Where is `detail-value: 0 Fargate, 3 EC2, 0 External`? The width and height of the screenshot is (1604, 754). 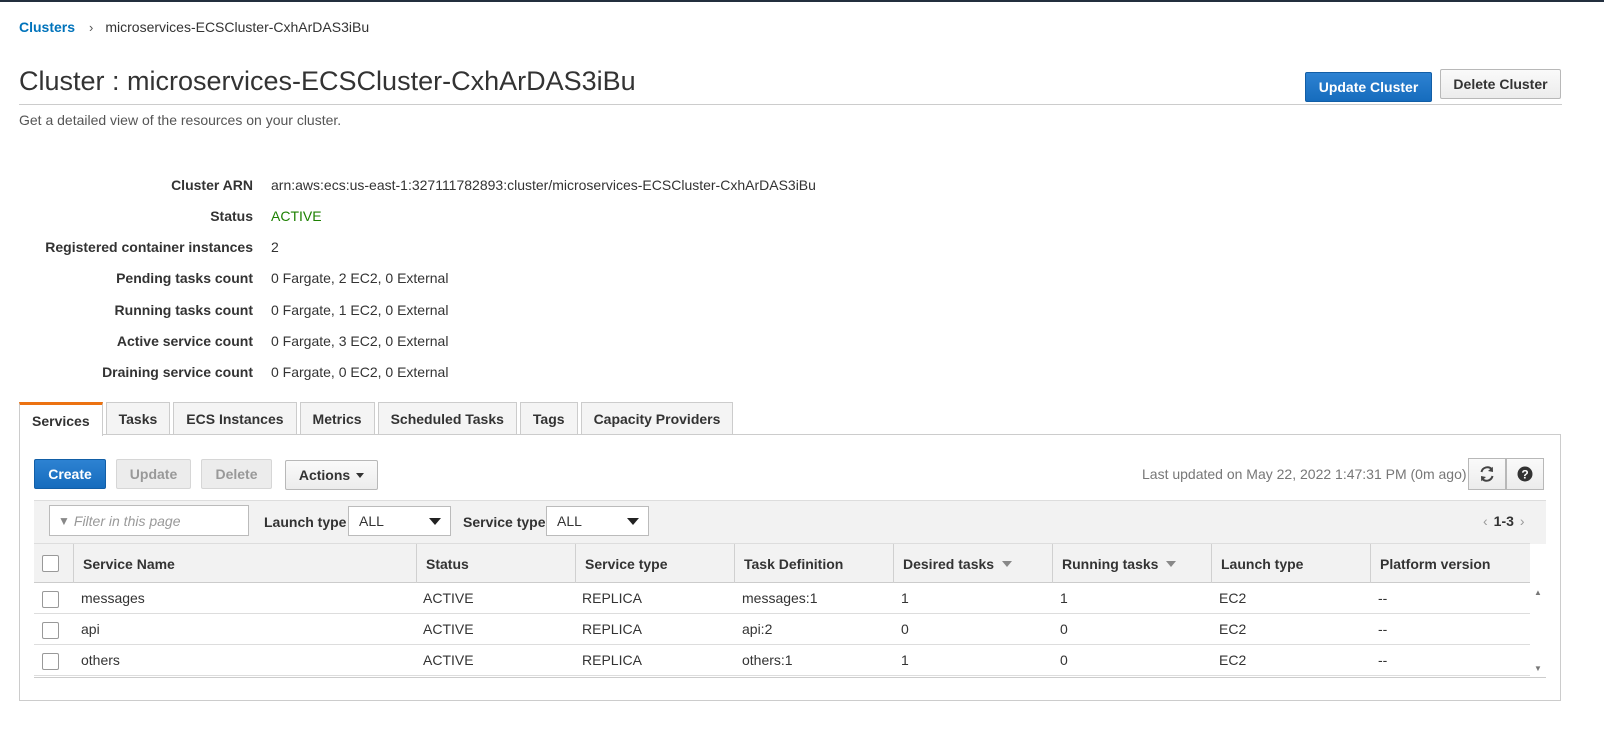
detail-value: 0 Fargate, 3 EC2, 0 External is located at coordinates (360, 341).